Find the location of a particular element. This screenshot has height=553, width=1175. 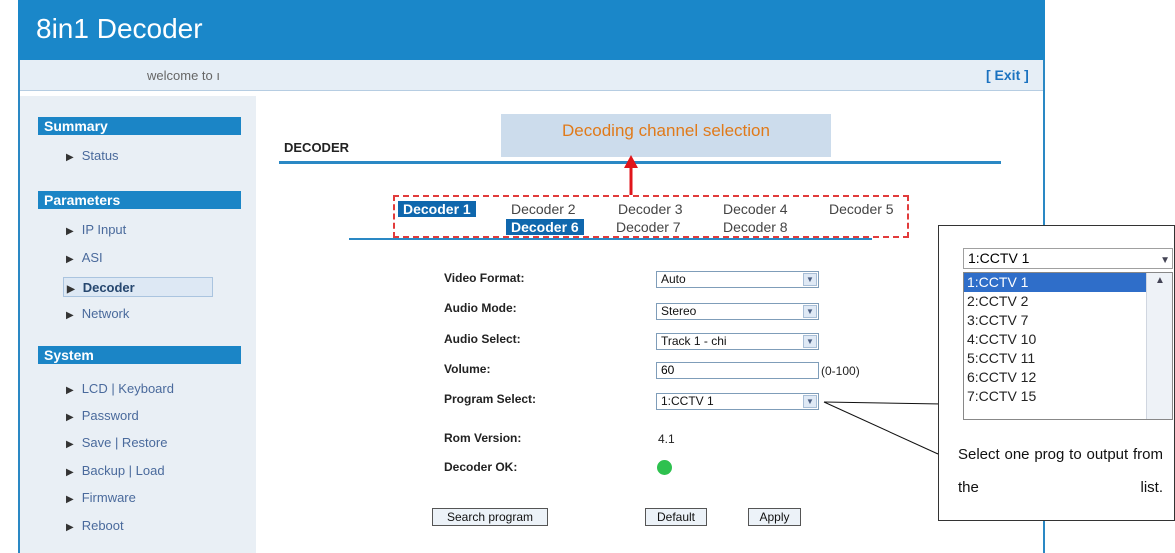

dropdown-scrollbar: ▲ is located at coordinates (1159, 346).